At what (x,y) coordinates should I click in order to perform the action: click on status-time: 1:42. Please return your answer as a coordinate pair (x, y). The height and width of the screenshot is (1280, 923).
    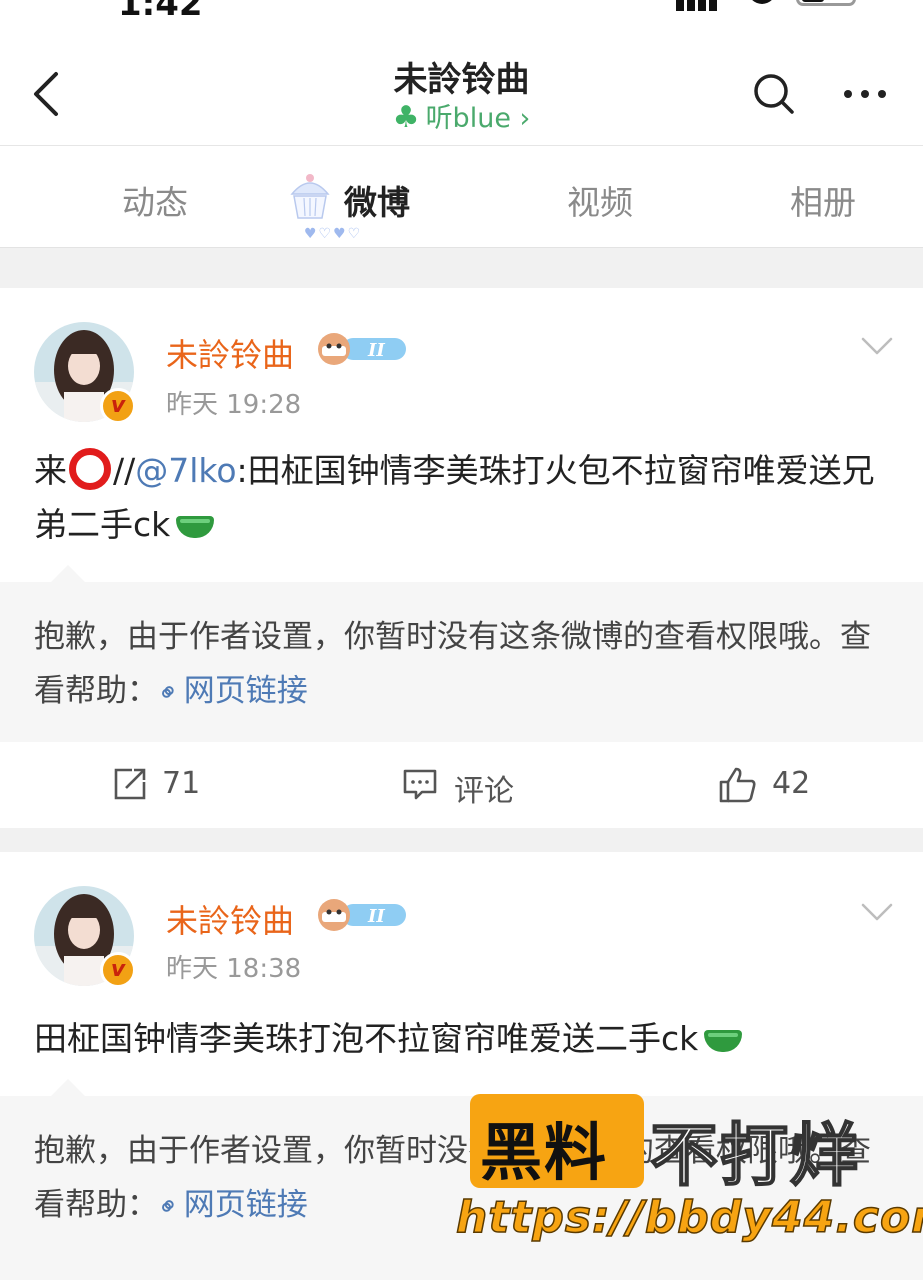
    Looking at the image, I should click on (160, 12).